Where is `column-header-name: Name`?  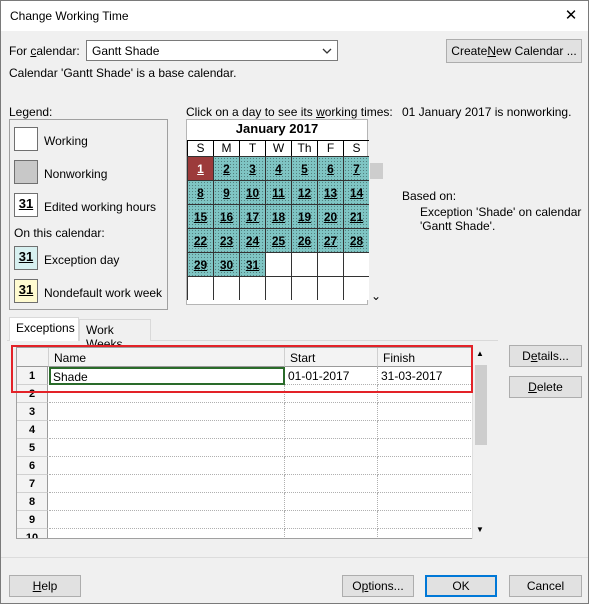
column-header-name: Name is located at coordinates (167, 357).